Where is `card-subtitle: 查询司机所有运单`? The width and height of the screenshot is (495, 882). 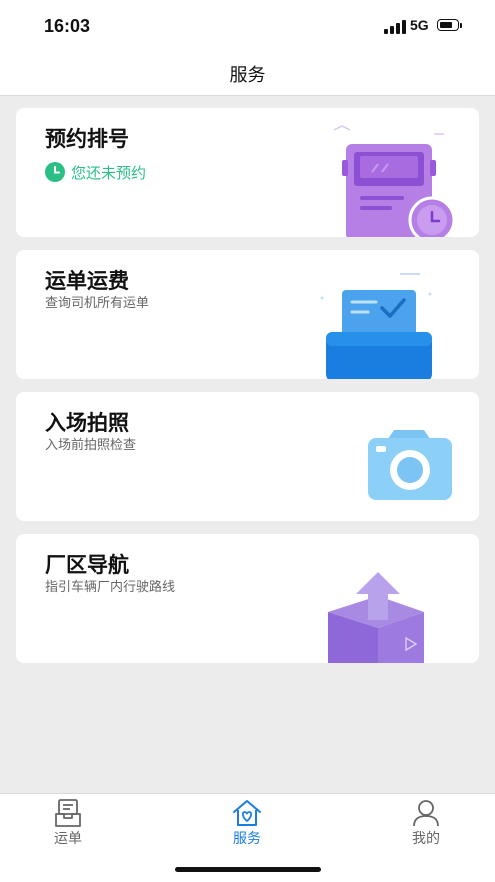 card-subtitle: 查询司机所有运单 is located at coordinates (97, 303).